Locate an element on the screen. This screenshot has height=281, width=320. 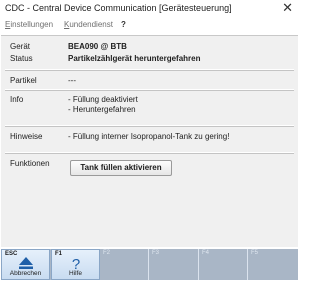
menu-kundendienst: Kundendienst is located at coordinates (88, 24).